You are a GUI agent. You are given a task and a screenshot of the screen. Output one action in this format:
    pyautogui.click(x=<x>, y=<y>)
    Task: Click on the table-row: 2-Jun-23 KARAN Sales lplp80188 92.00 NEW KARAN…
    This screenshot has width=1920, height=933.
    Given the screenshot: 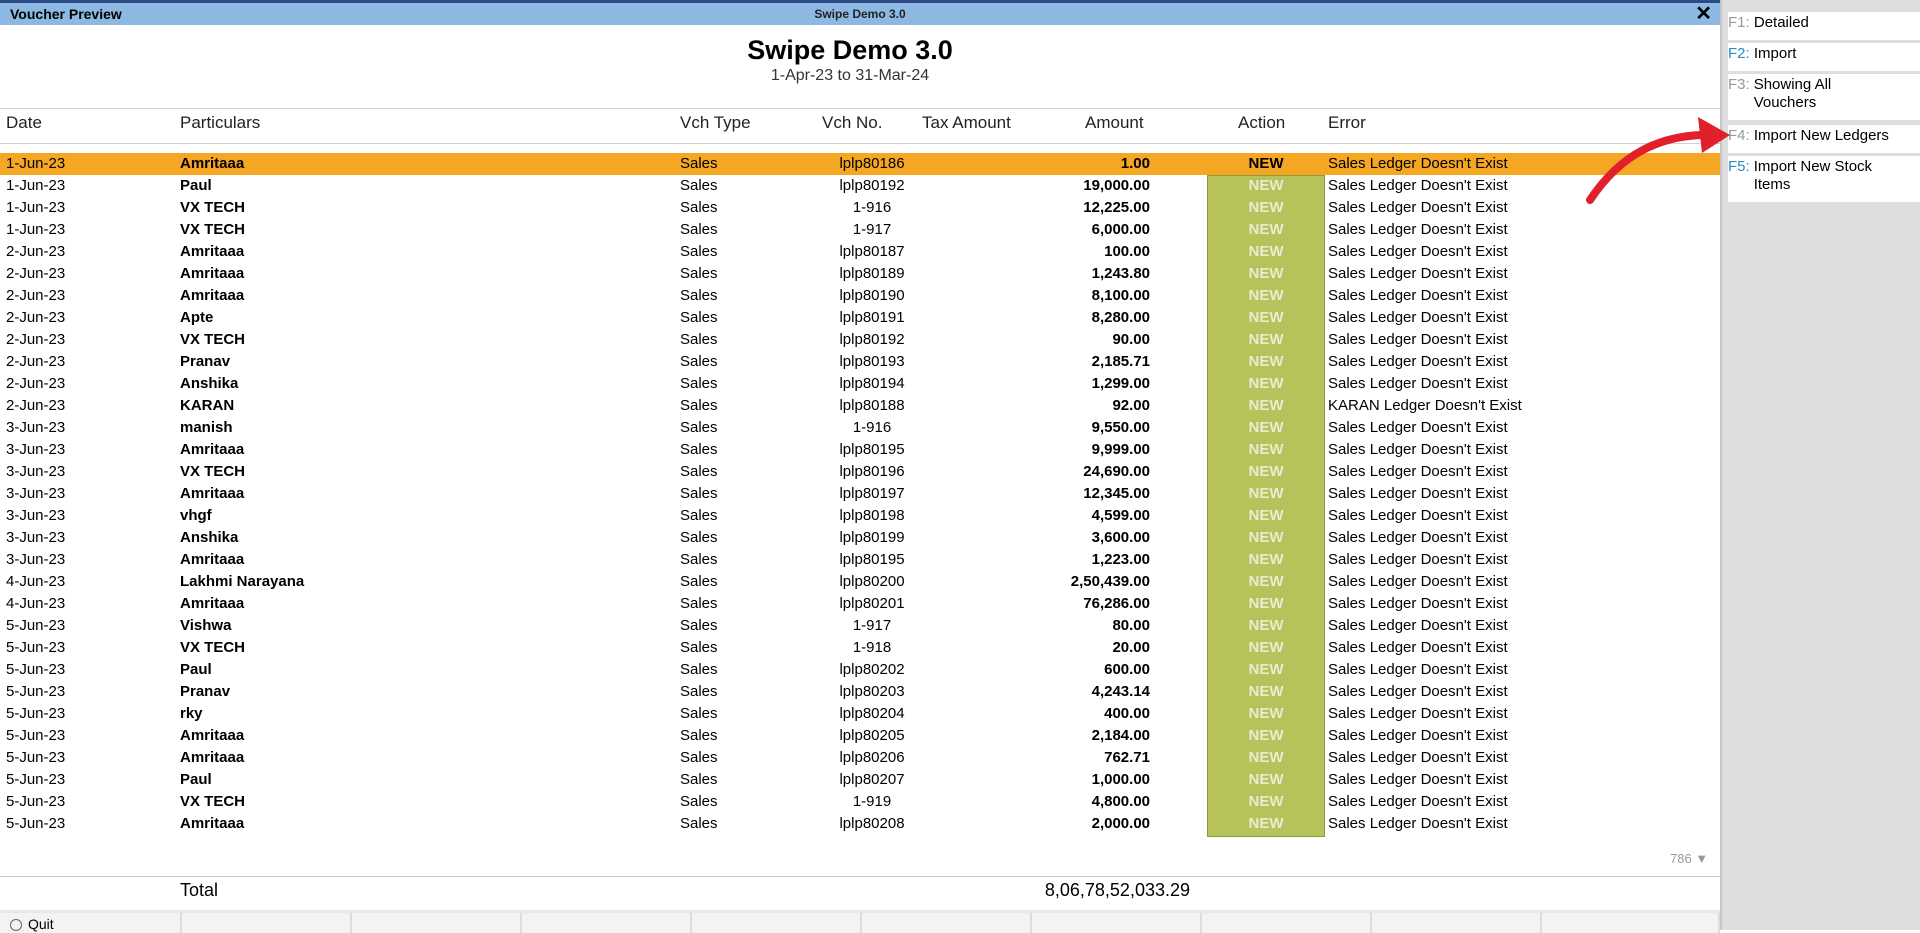 What is the action you would take?
    pyautogui.click(x=860, y=406)
    